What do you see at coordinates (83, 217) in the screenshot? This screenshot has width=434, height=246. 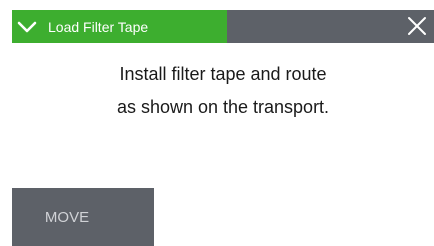 I see `move-button: MOVE` at bounding box center [83, 217].